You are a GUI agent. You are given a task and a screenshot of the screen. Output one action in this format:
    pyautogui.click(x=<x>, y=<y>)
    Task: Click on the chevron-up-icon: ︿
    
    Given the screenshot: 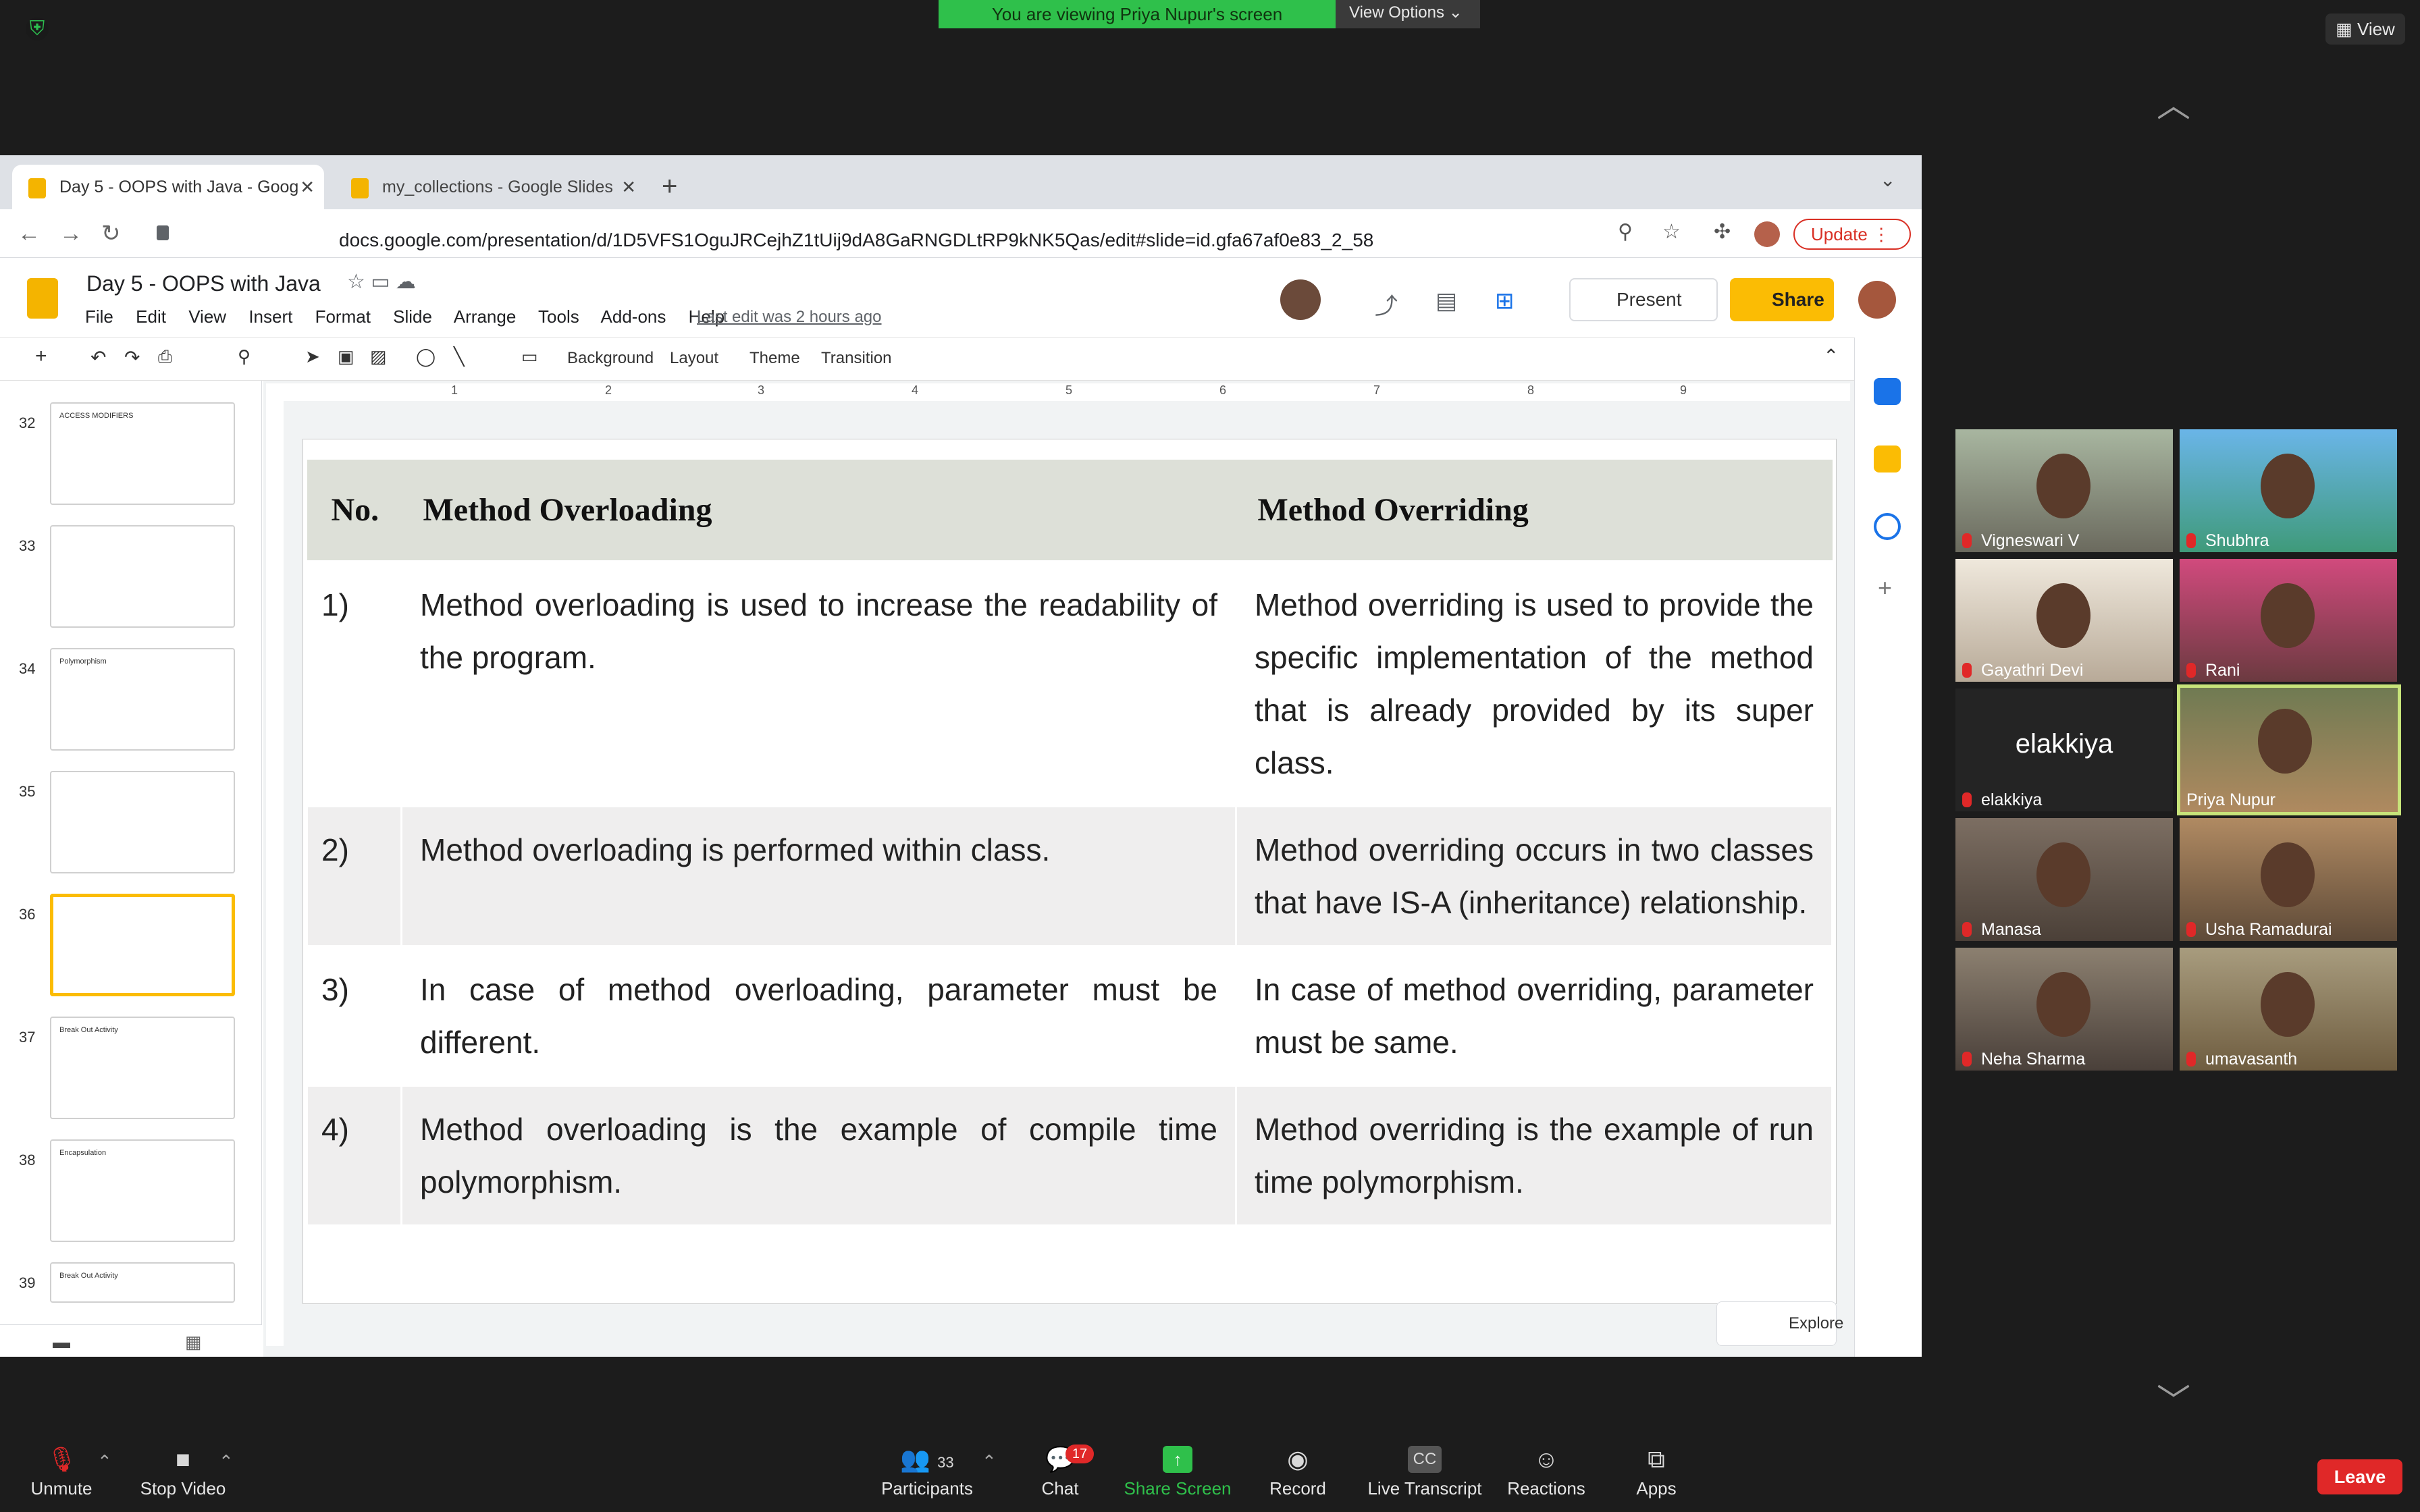 What is the action you would take?
    pyautogui.click(x=2173, y=105)
    